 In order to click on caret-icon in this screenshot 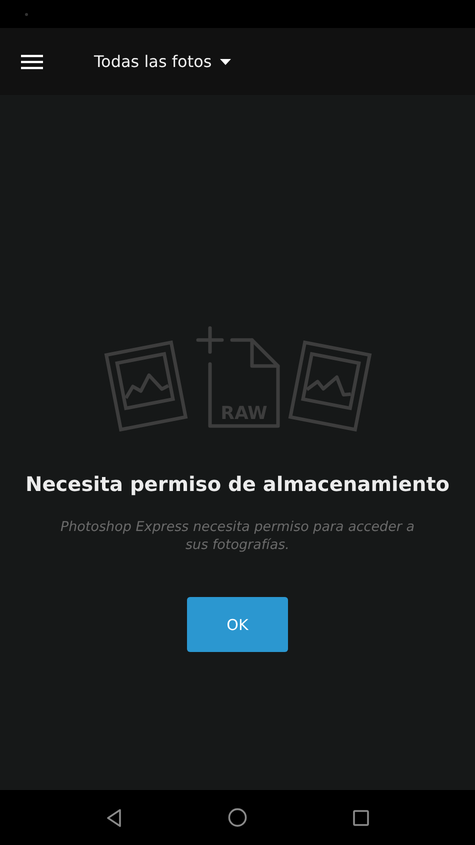, I will do `click(225, 61)`.